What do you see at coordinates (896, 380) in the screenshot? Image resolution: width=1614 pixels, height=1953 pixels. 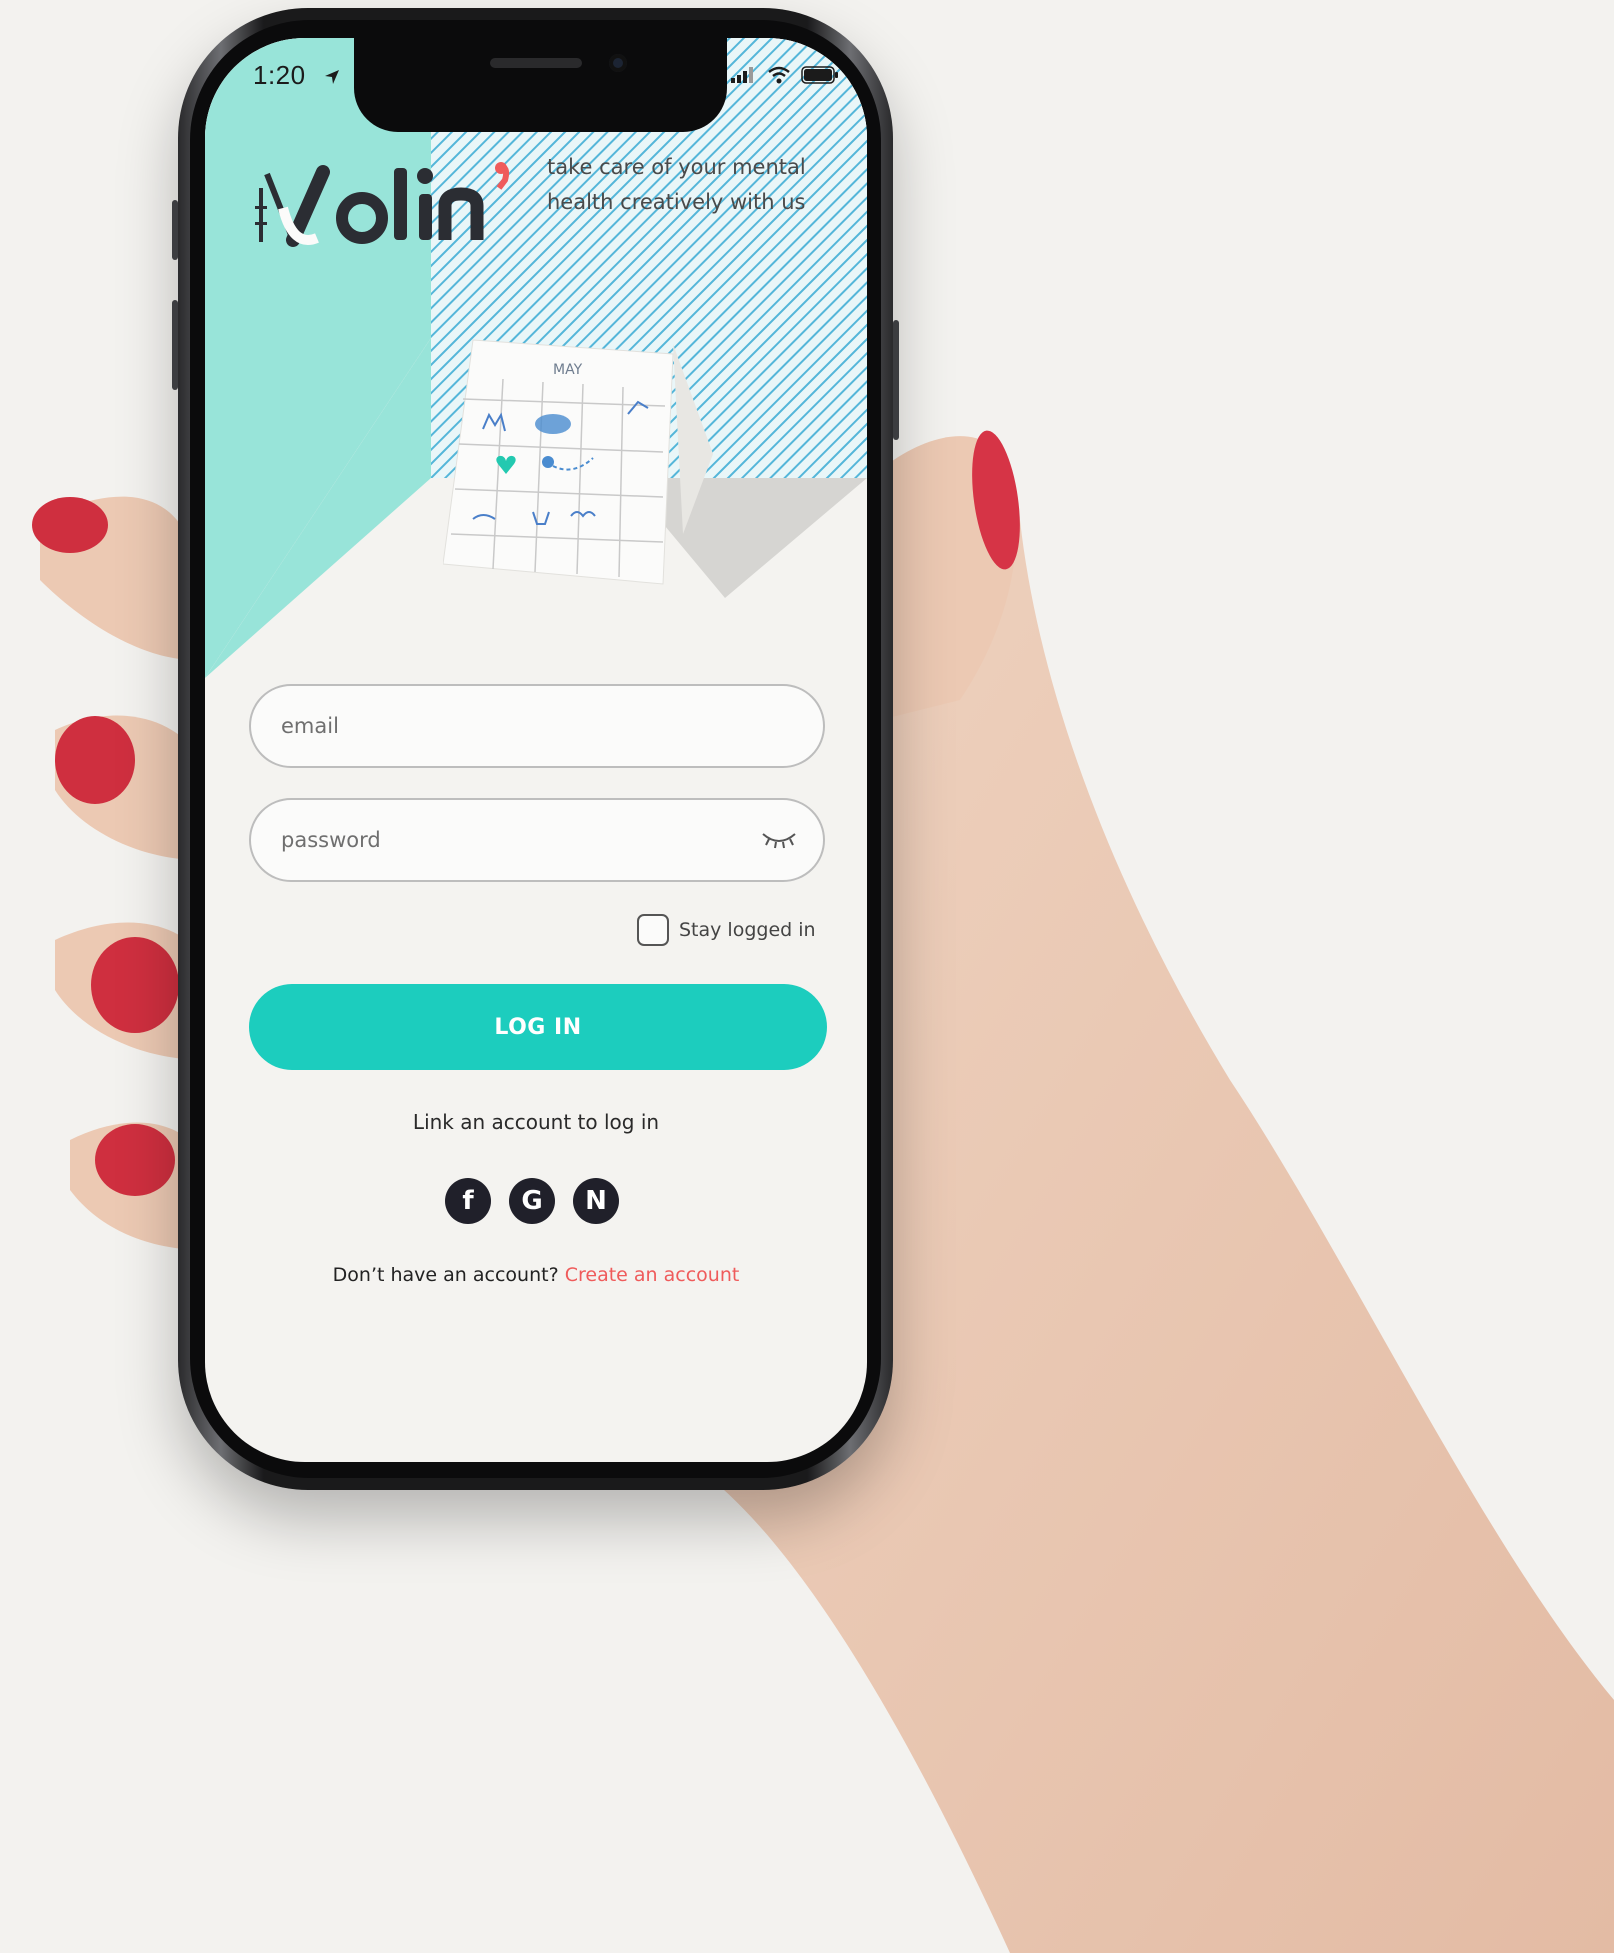 I see `side-button-right` at bounding box center [896, 380].